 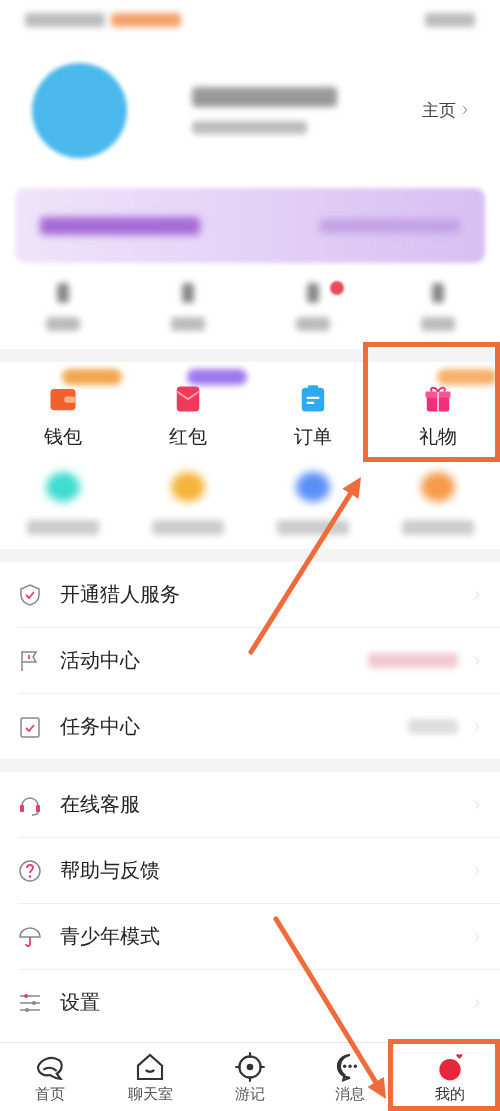 What do you see at coordinates (150, 1077) in the screenshot?
I see `tab: 聊天室` at bounding box center [150, 1077].